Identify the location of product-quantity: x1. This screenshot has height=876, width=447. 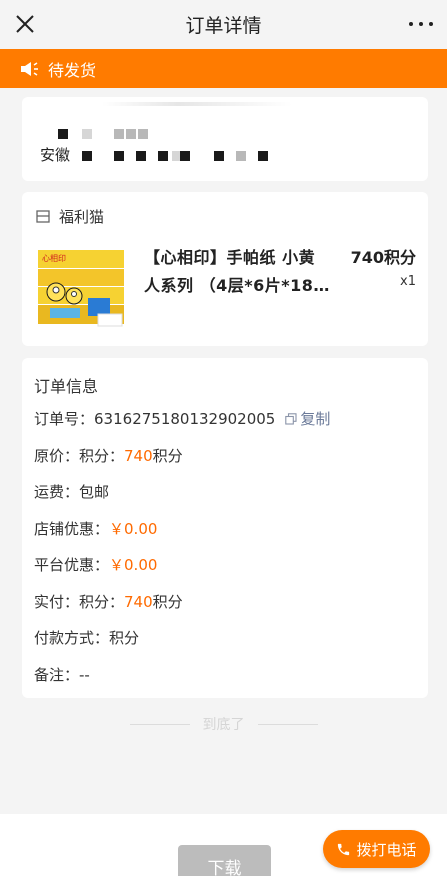
(408, 281).